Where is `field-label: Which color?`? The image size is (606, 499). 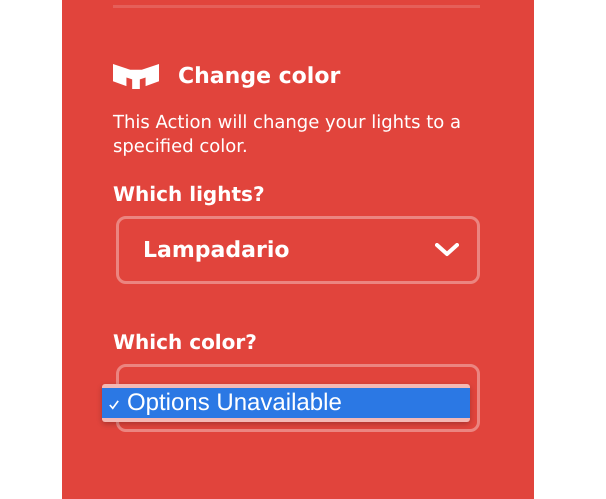 field-label: Which color? is located at coordinates (185, 342).